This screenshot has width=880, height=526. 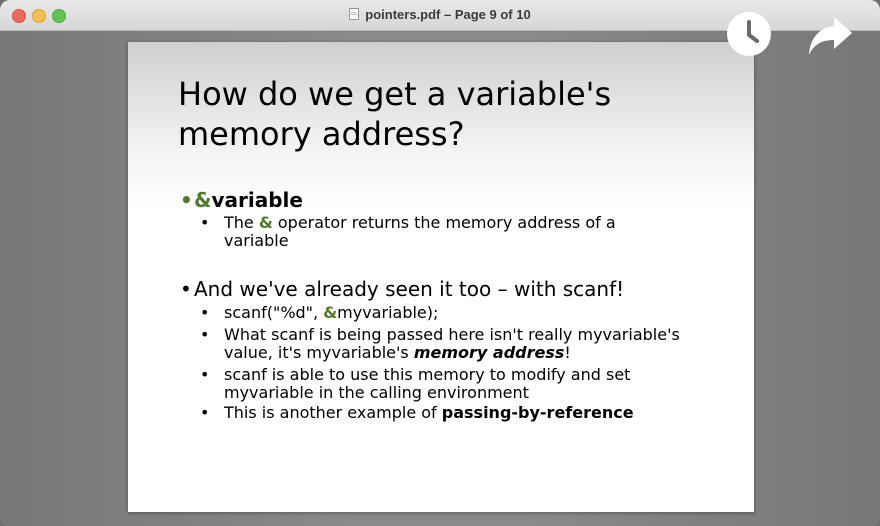 I want to click on bullet-variable-text: variable, so click(x=257, y=200).